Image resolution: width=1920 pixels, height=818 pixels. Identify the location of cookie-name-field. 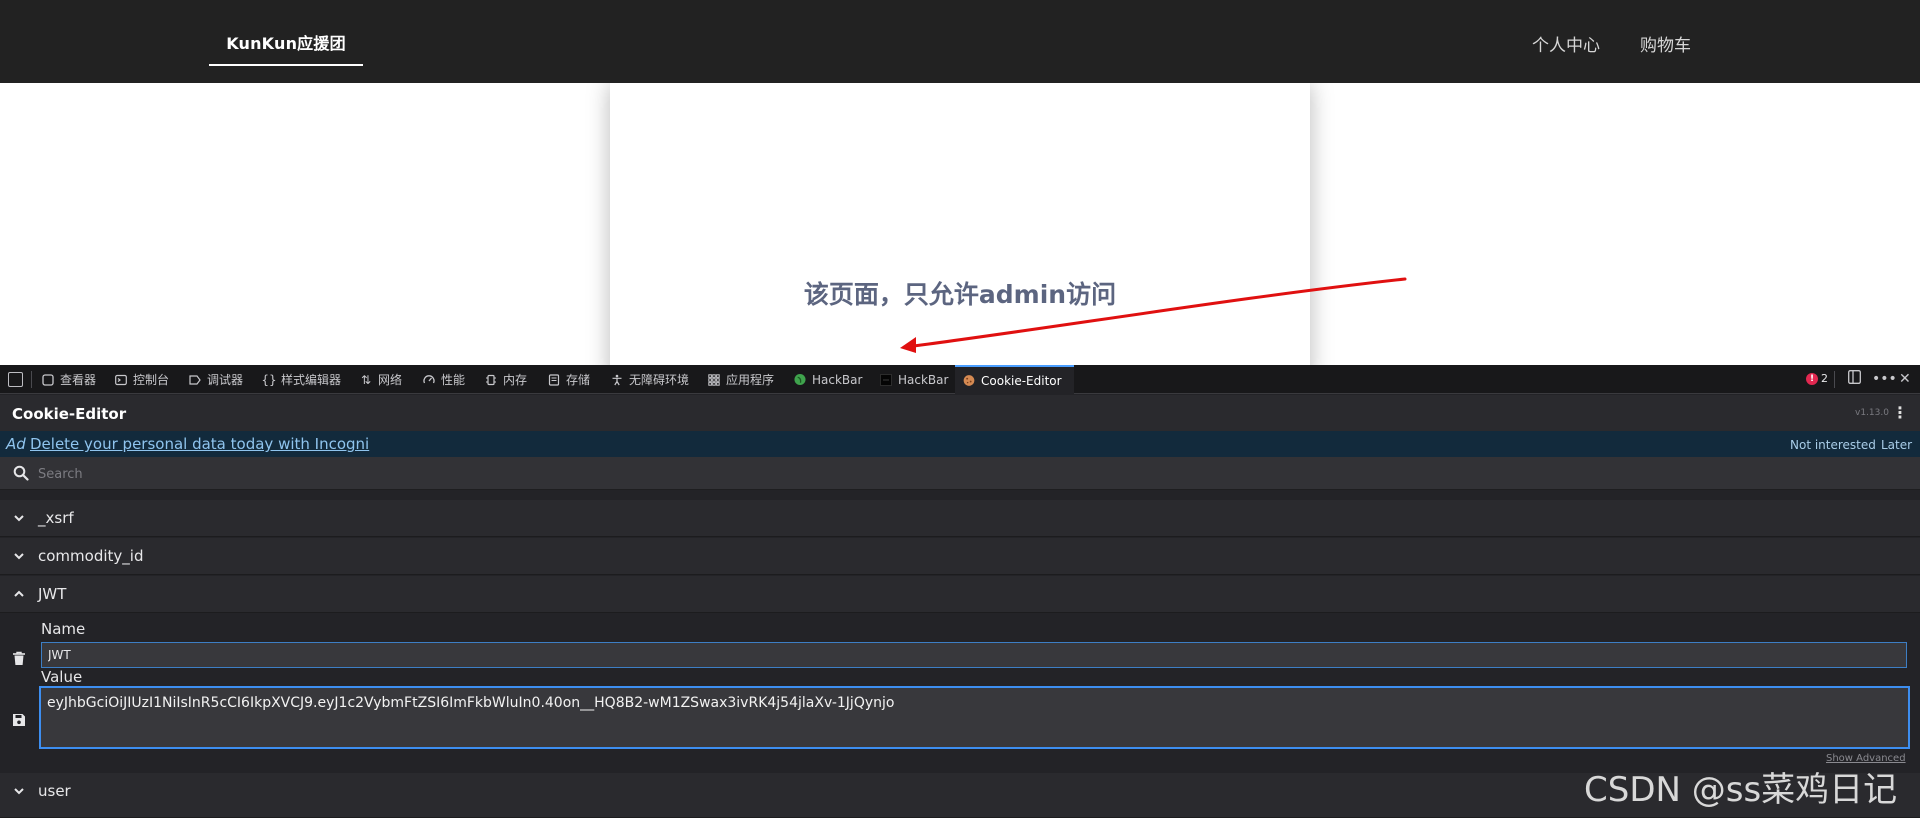
(974, 655).